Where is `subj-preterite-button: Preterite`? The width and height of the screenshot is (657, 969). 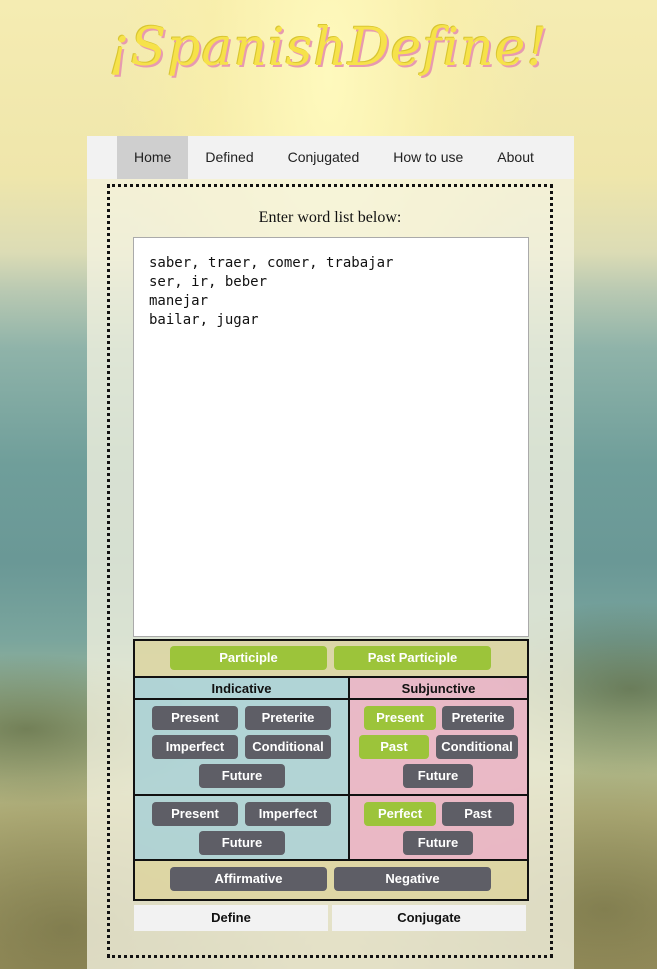
subj-preterite-button: Preterite is located at coordinates (478, 718).